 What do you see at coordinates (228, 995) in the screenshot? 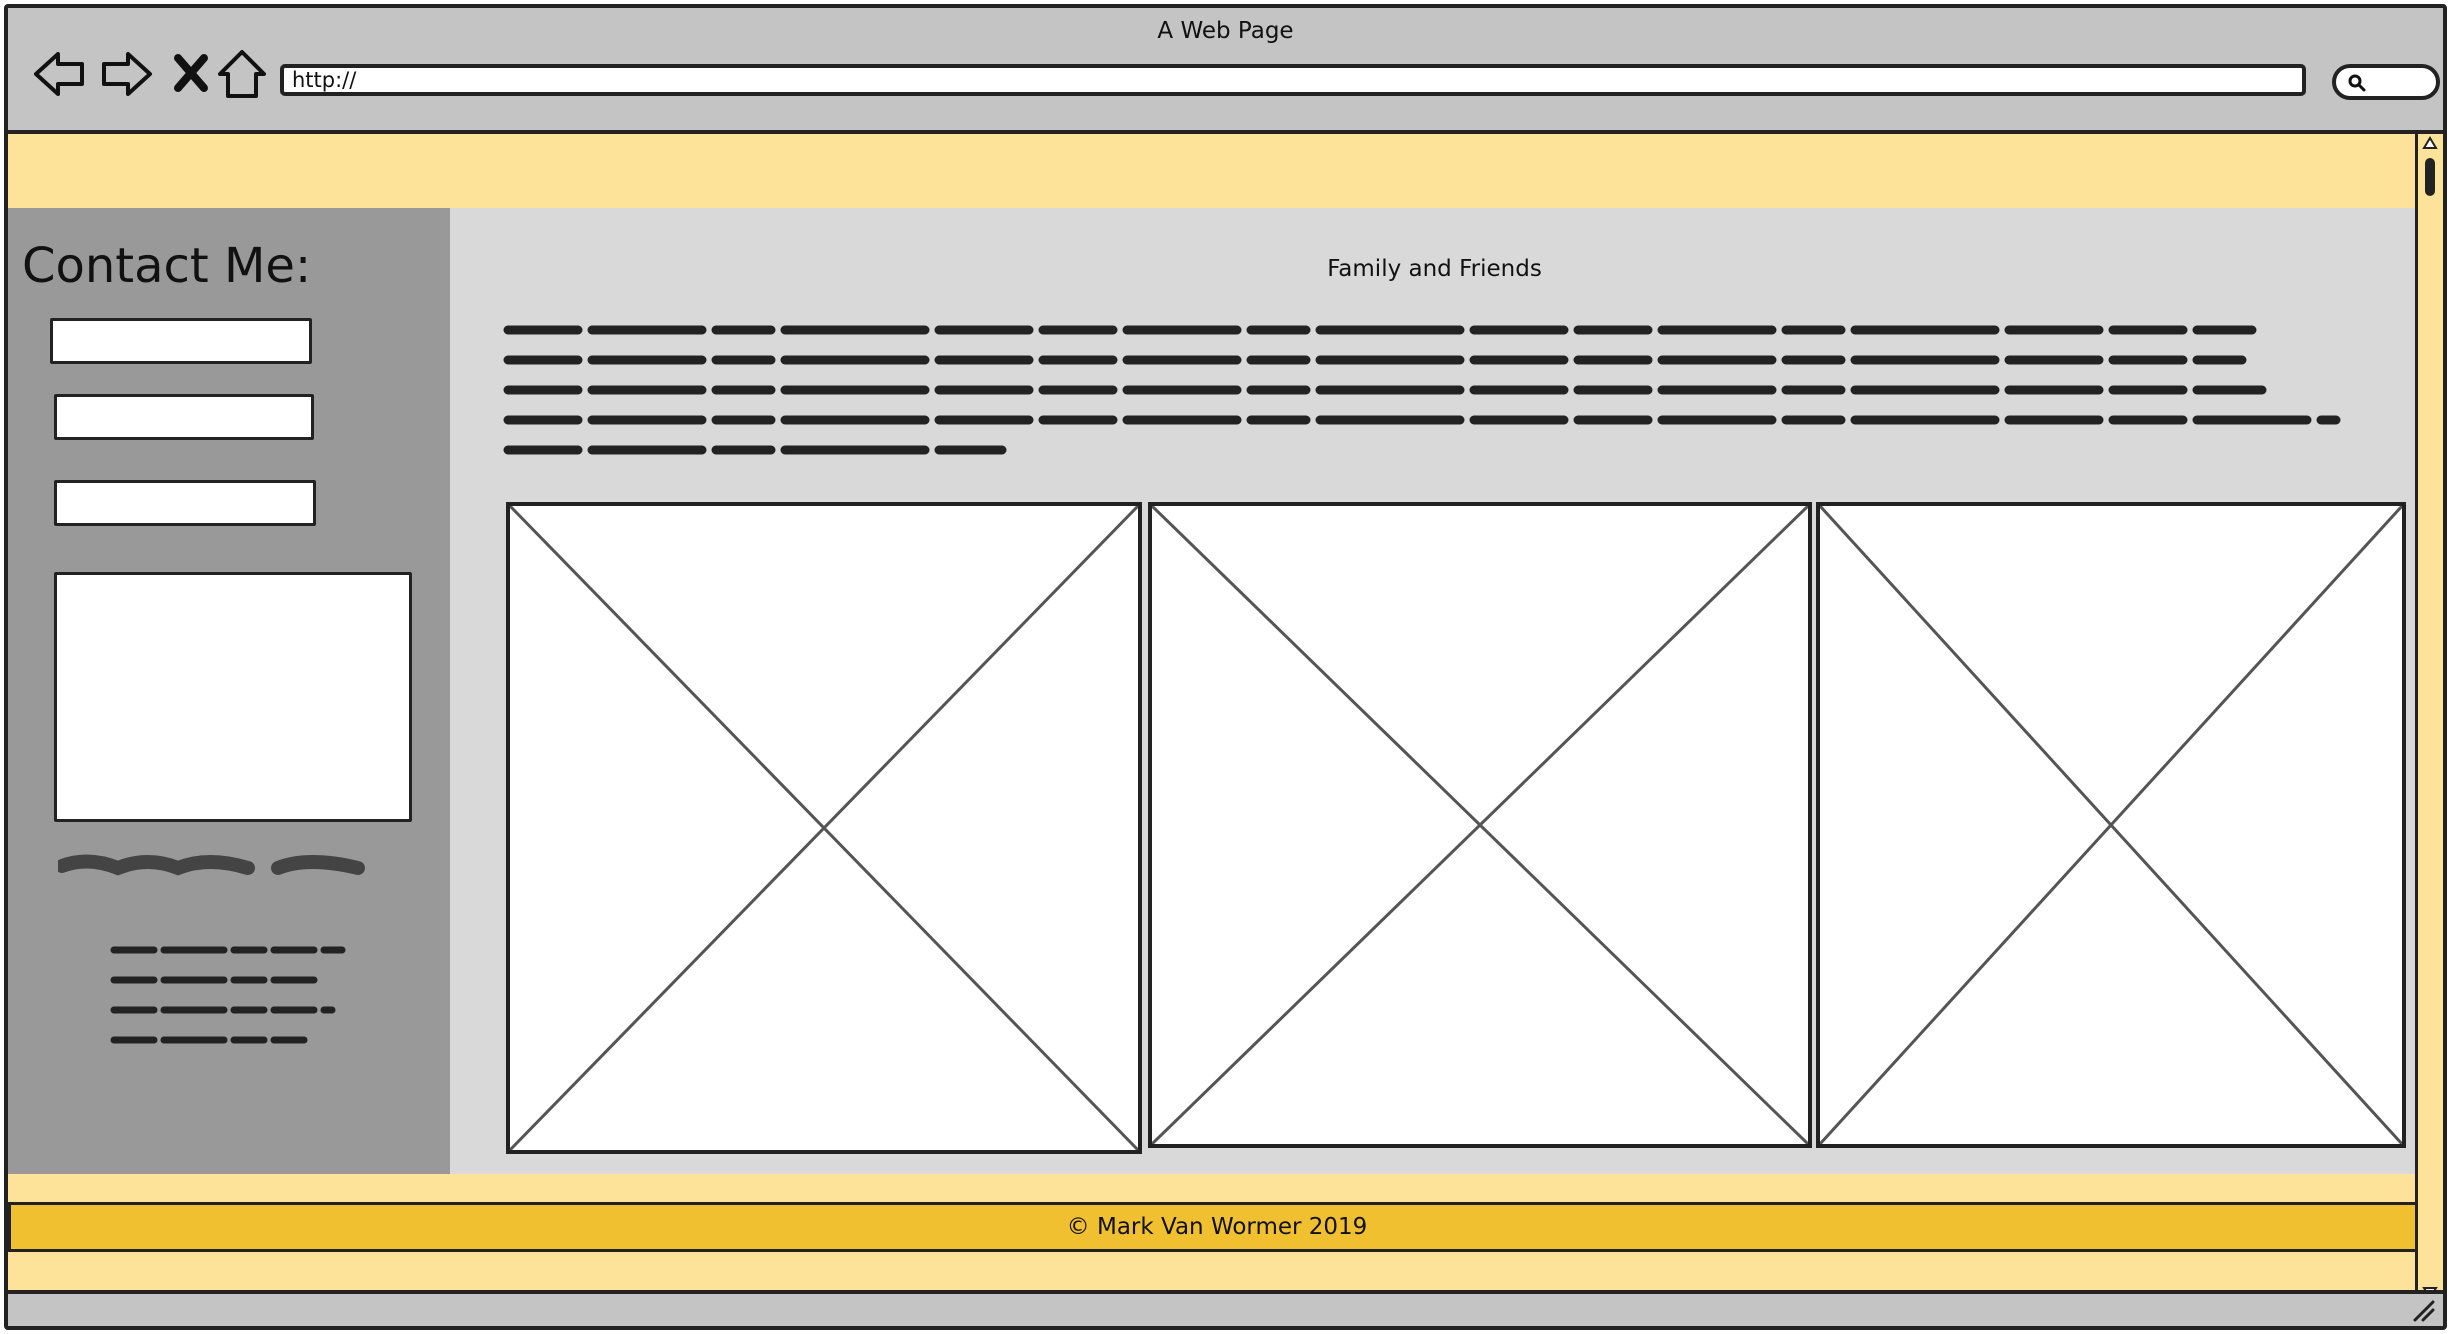
I see `contact-info-text` at bounding box center [228, 995].